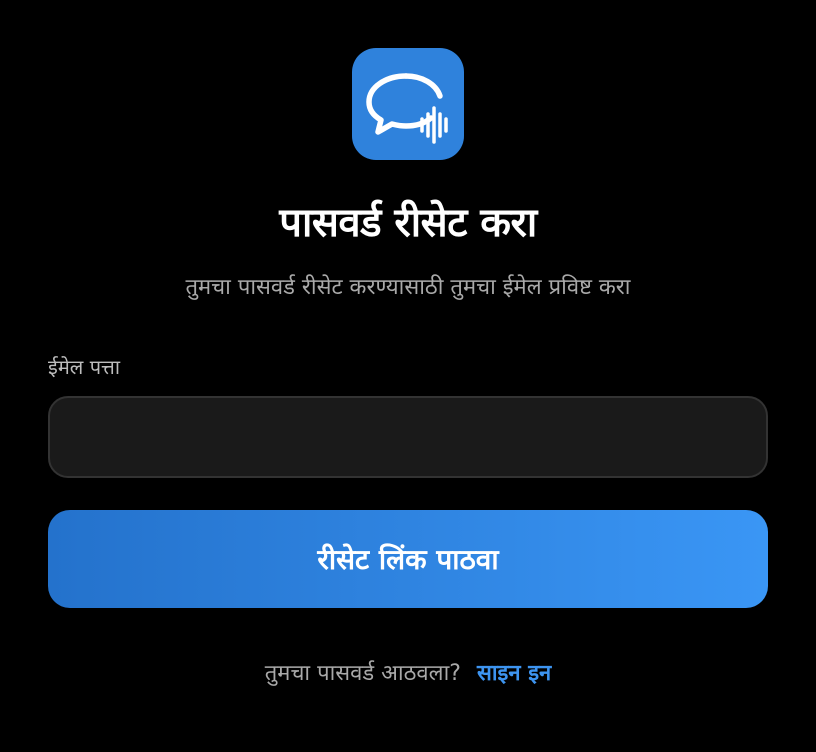 This screenshot has width=816, height=752. Describe the element at coordinates (362, 673) in the screenshot. I see `signin-prompt-text: तुमचा पासवर्ड आठवला?` at that location.